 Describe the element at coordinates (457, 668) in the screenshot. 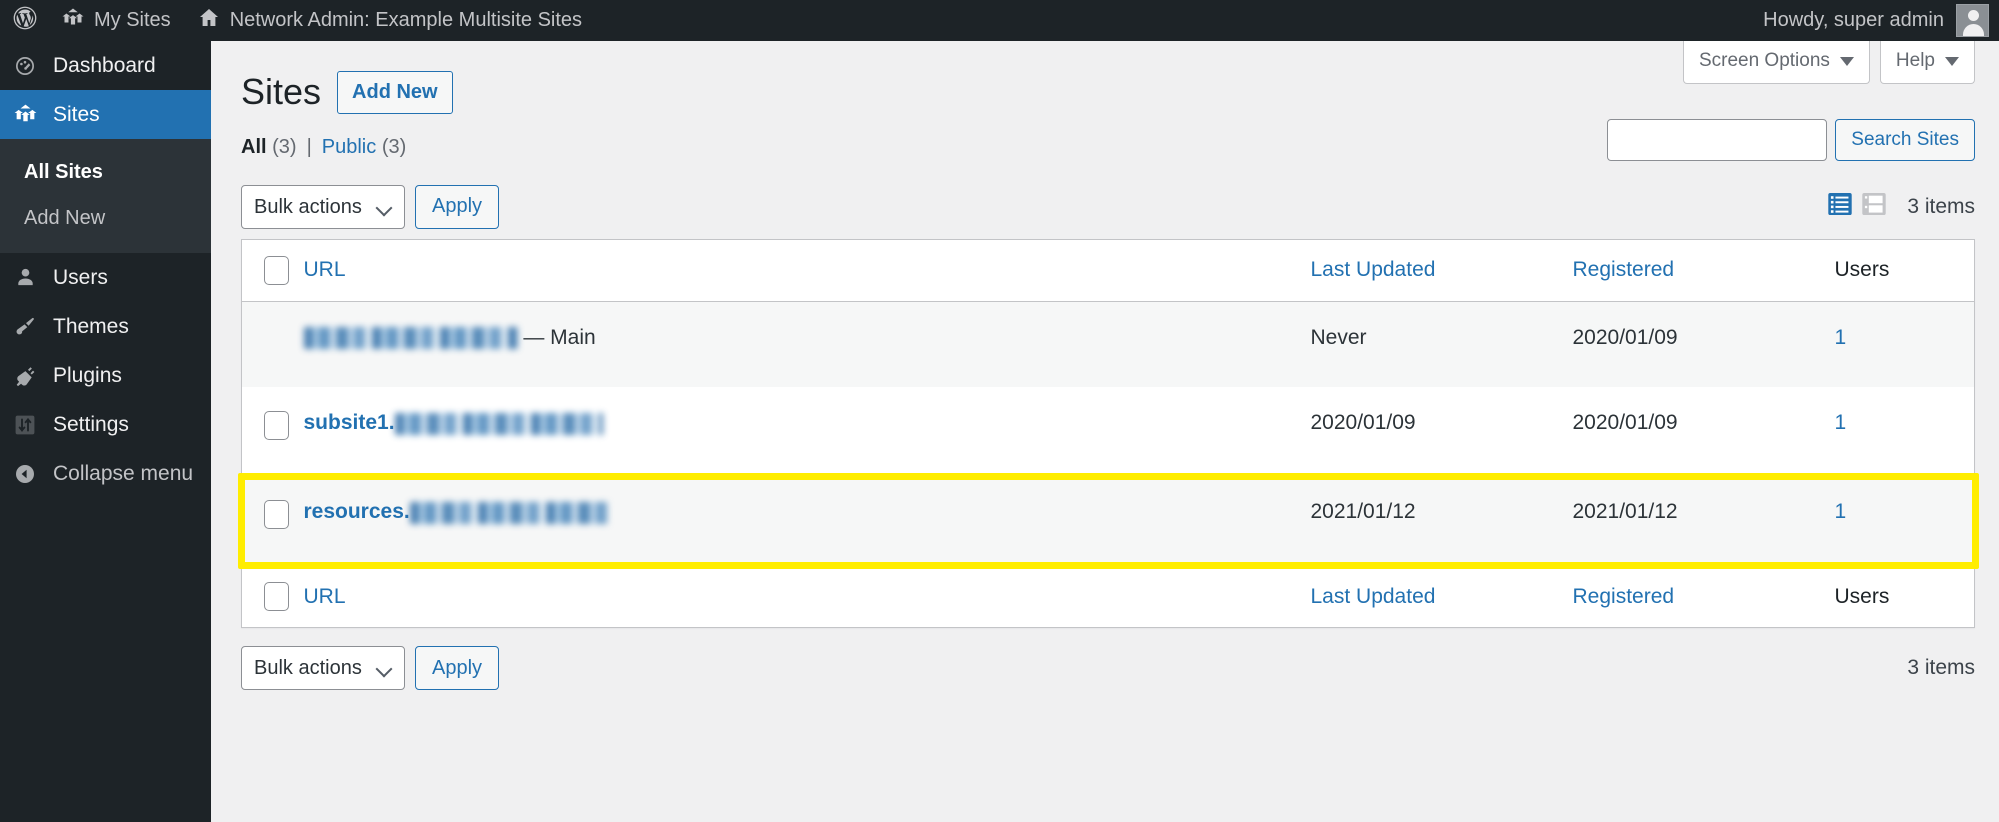

I see `apply-button-bottom: Apply` at that location.